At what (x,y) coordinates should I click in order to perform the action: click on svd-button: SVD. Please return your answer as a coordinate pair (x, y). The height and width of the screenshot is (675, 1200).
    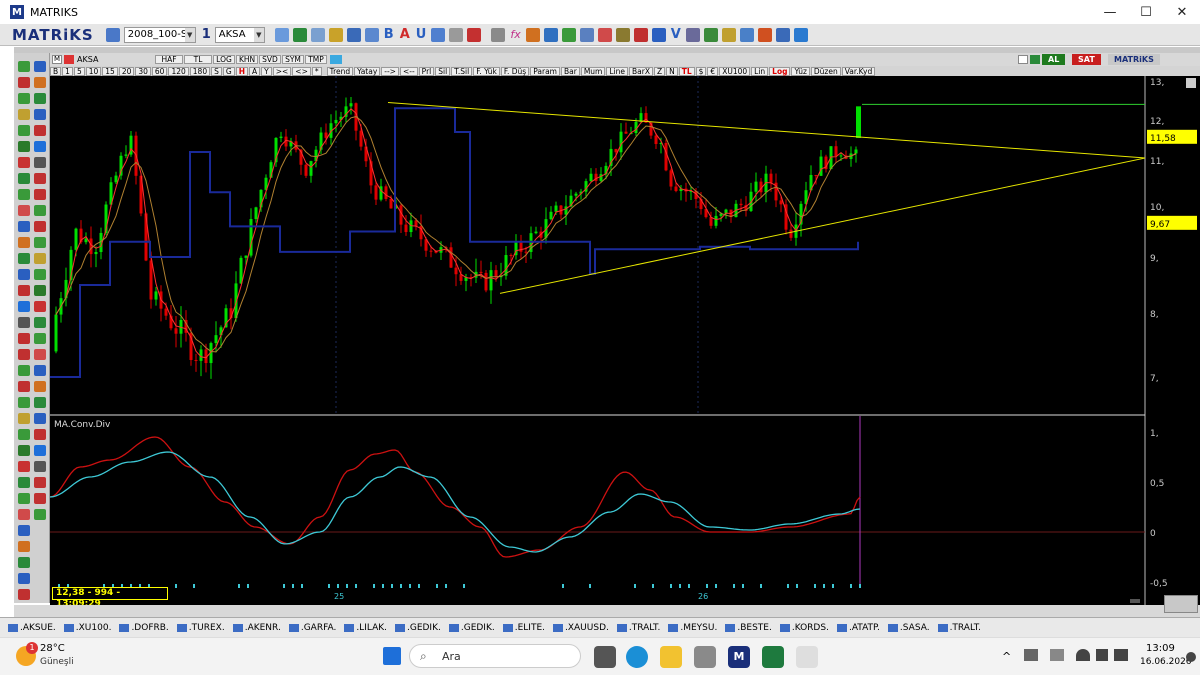
    Looking at the image, I should click on (270, 59).